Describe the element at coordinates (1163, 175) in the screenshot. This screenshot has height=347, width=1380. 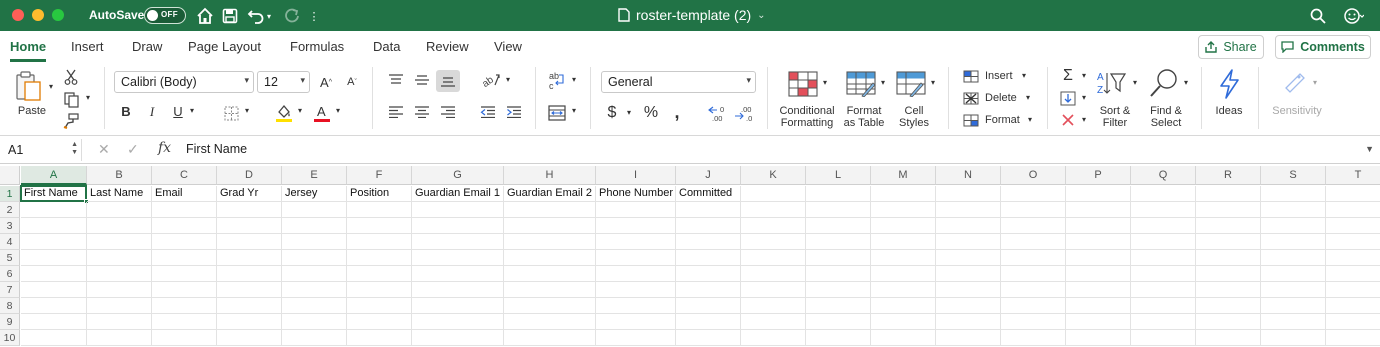
I see `column-header-q: Q` at that location.